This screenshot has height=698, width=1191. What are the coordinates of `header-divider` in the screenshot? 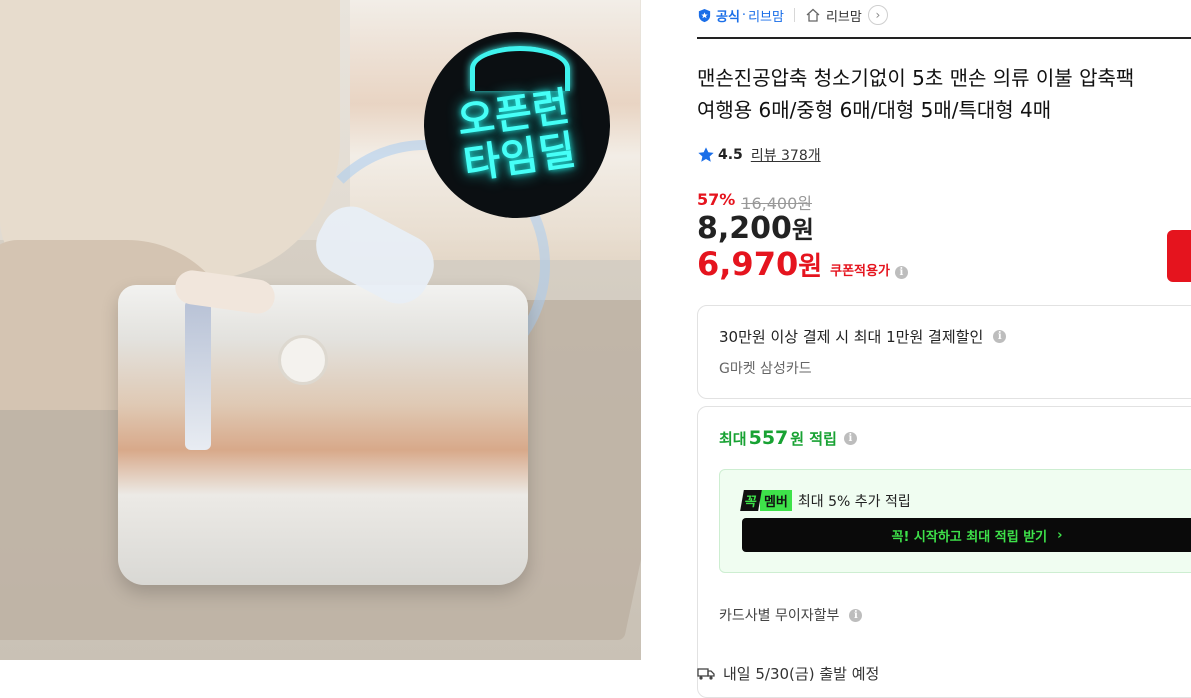 It's located at (944, 38).